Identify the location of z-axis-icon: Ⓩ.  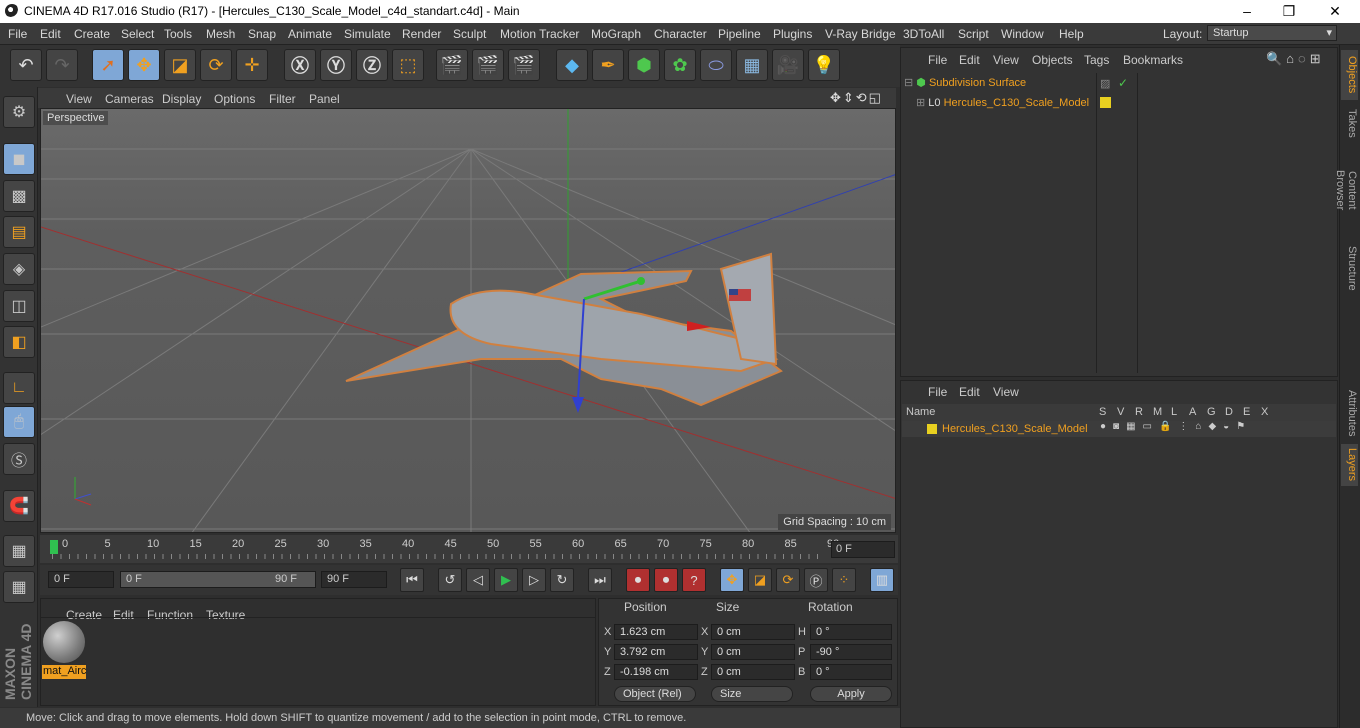
(372, 65).